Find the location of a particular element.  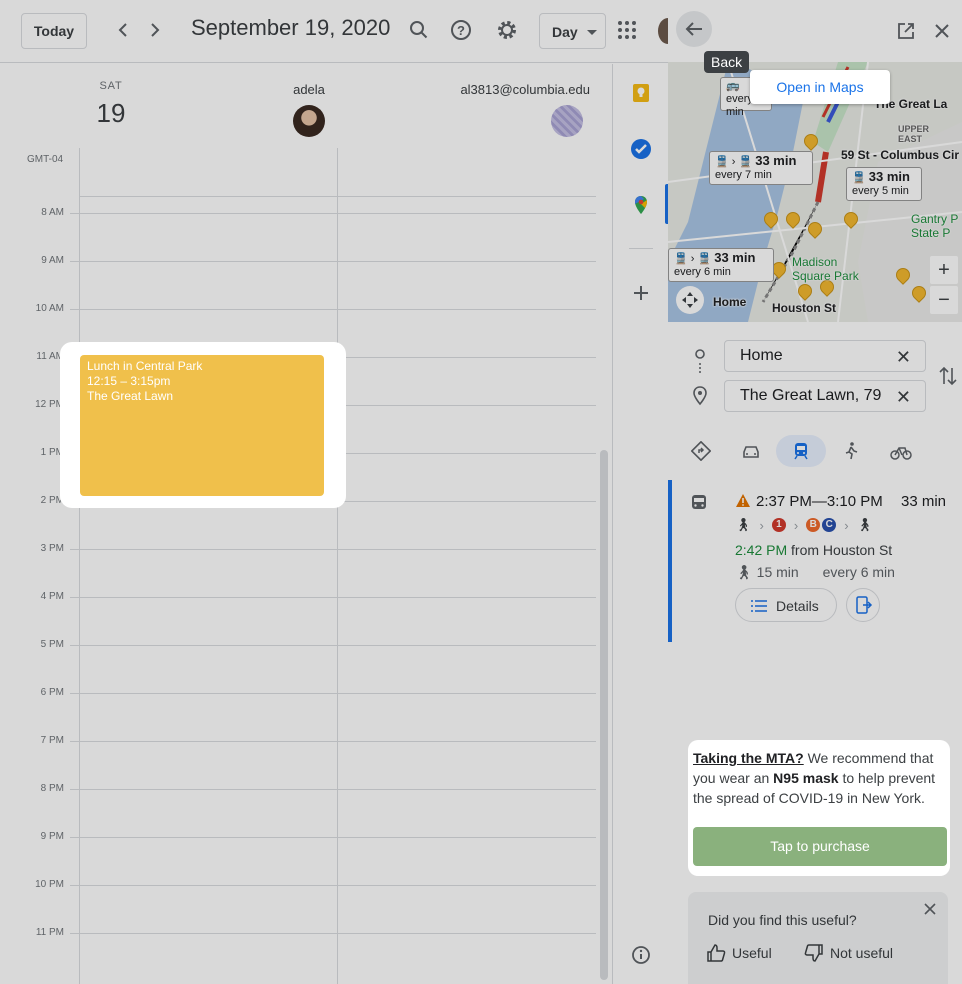

back-tooltip: Back is located at coordinates (727, 62).